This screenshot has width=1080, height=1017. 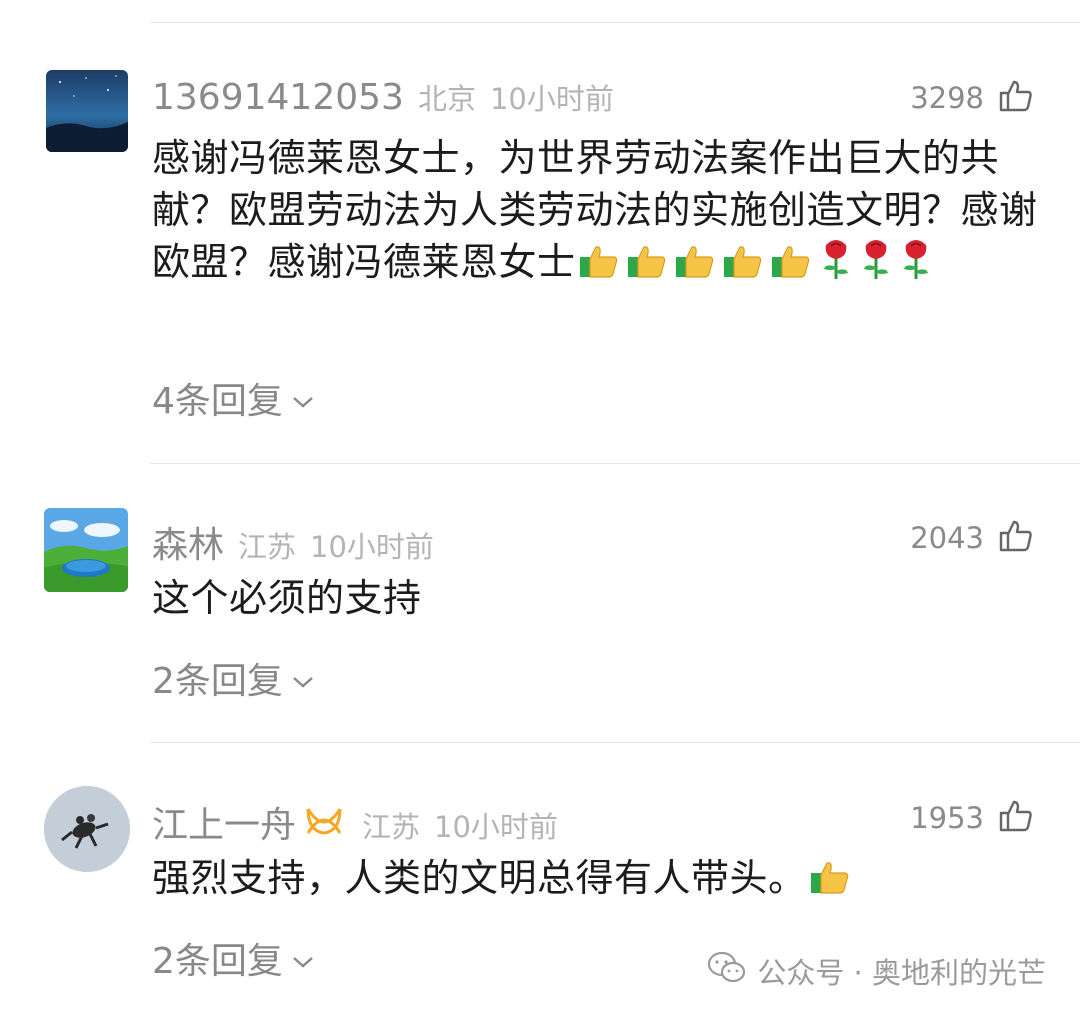 I want to click on wechat-icon, so click(x=727, y=971).